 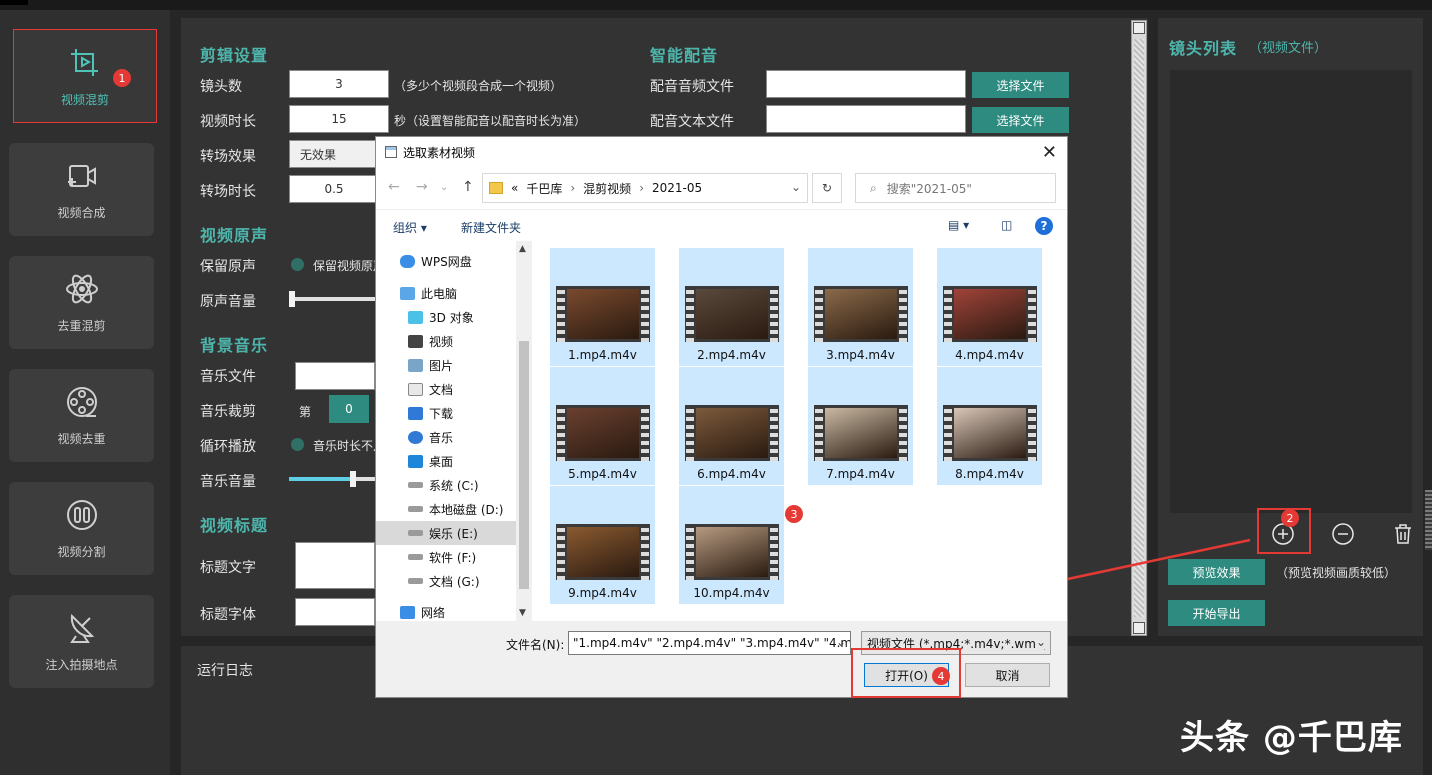 What do you see at coordinates (535, 645) in the screenshot?
I see `filename-label: 文件名(N):` at bounding box center [535, 645].